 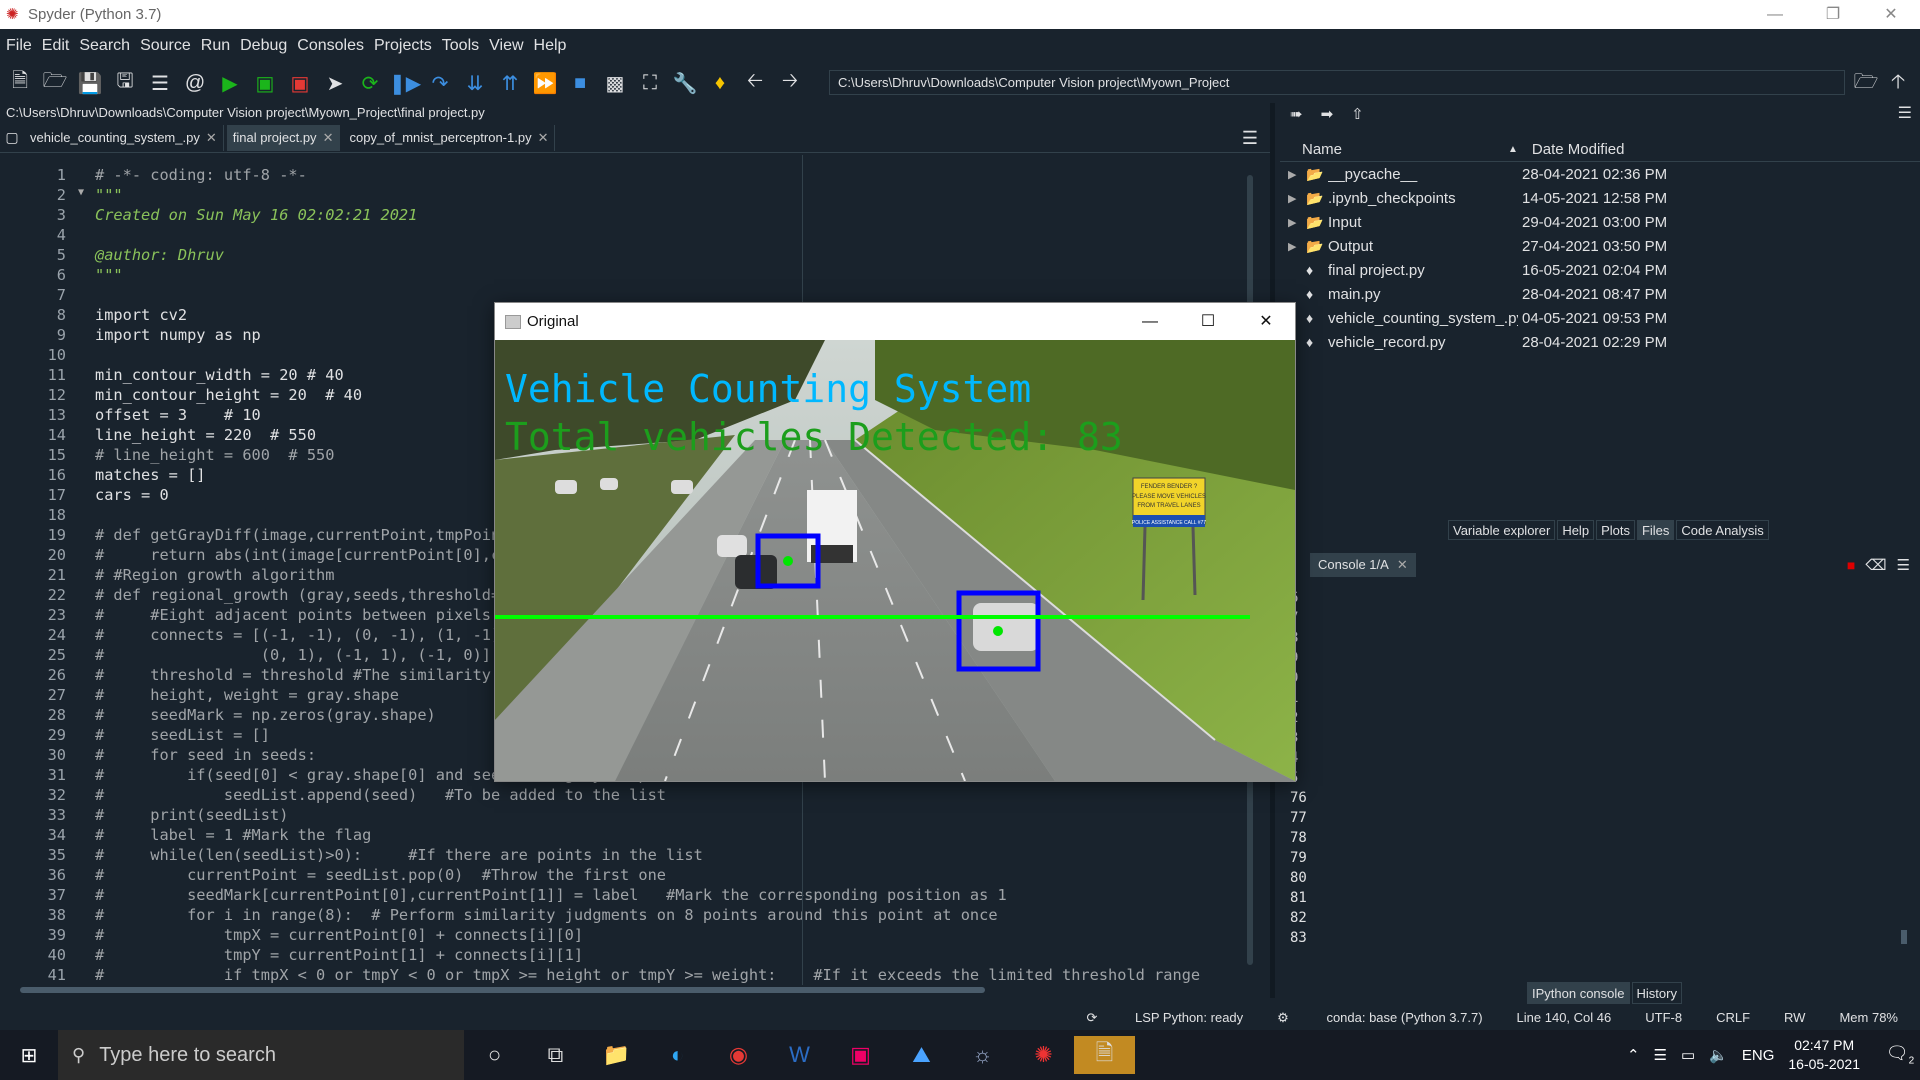 What do you see at coordinates (790, 83) in the screenshot?
I see `forward-arrow-icon: 🡢` at bounding box center [790, 83].